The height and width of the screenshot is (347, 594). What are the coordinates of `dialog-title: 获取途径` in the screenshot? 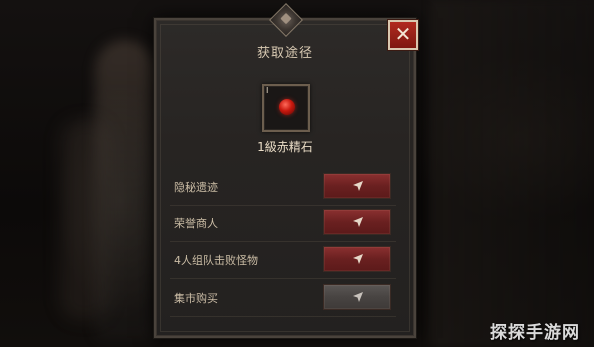 It's located at (284, 53).